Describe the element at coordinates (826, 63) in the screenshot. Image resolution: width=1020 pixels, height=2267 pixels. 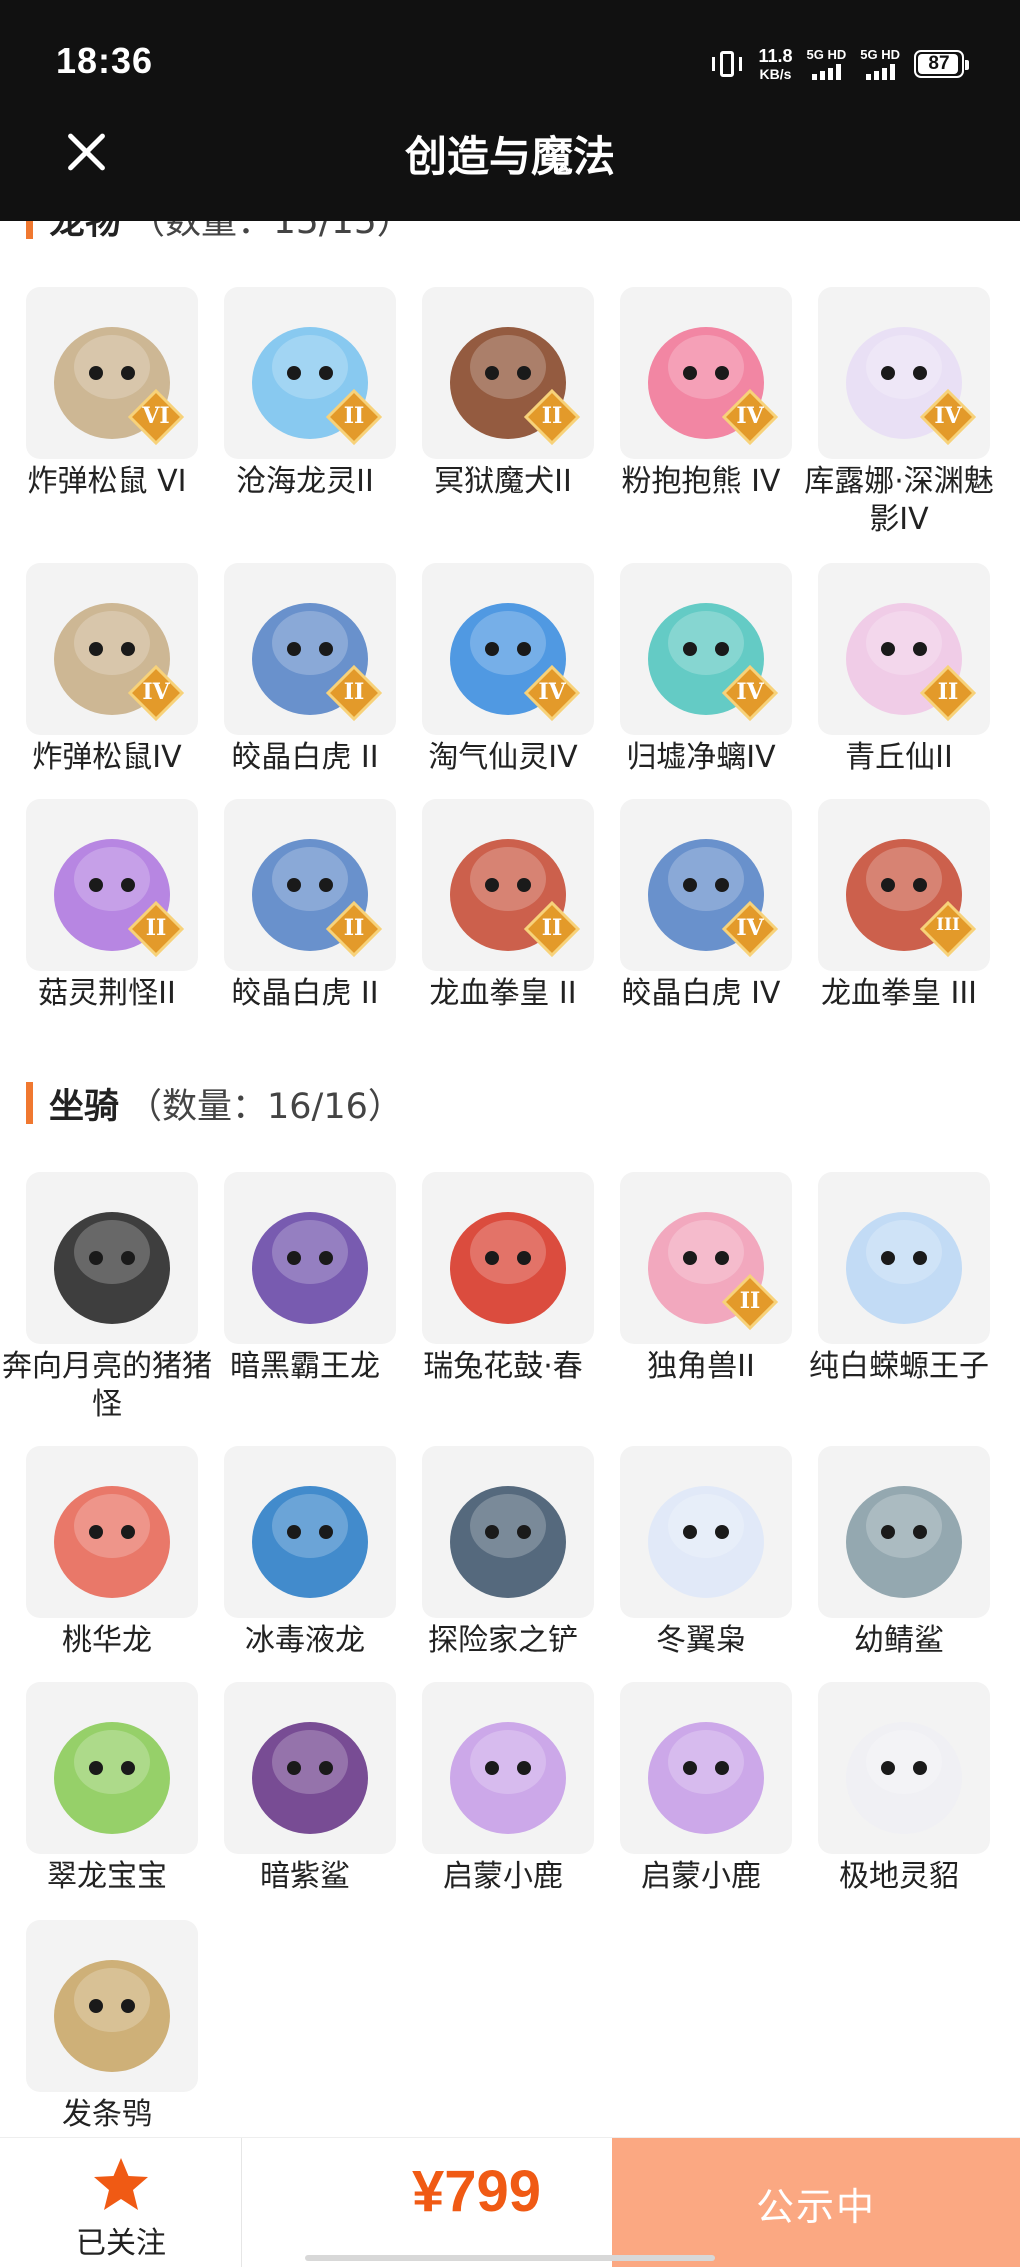
I see `signal-sim1: 5G HD` at that location.